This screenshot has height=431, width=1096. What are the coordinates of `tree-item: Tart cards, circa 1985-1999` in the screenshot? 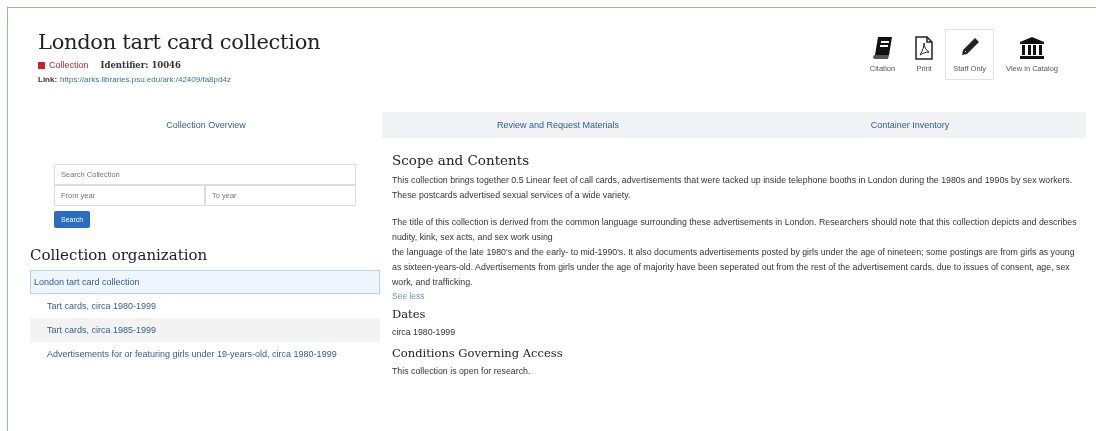 It's located at (205, 330).